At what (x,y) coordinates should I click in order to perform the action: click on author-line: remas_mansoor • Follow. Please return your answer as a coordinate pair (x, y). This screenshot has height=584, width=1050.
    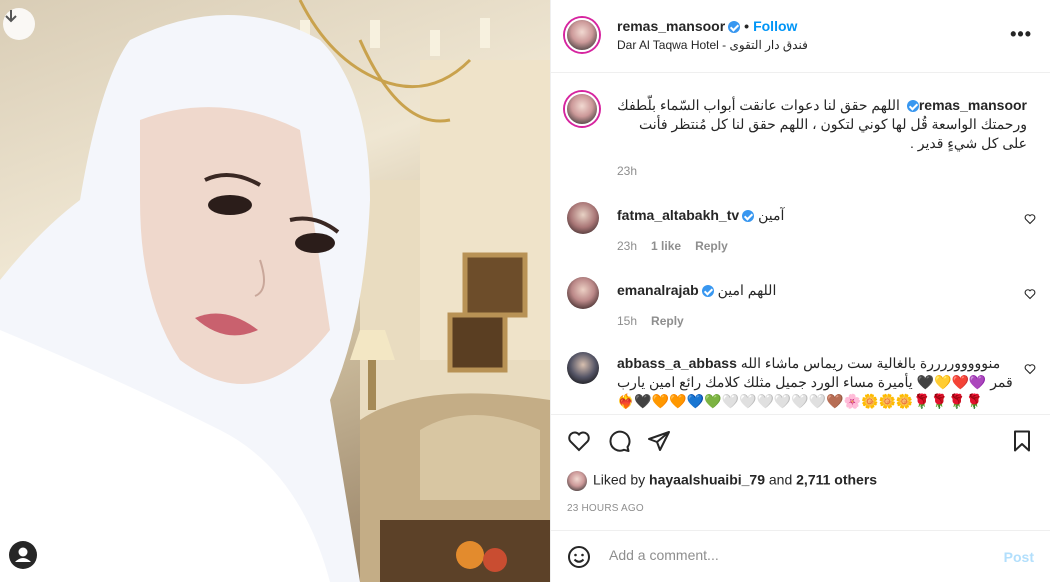
    Looking at the image, I should click on (707, 26).